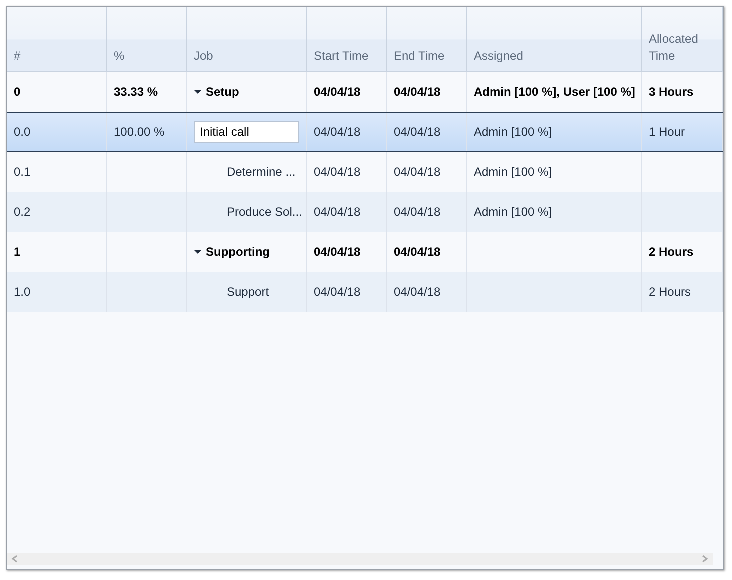 Image resolution: width=732 pixels, height=580 pixels. Describe the element at coordinates (17, 92) in the screenshot. I see `table-cell-text: 0` at that location.